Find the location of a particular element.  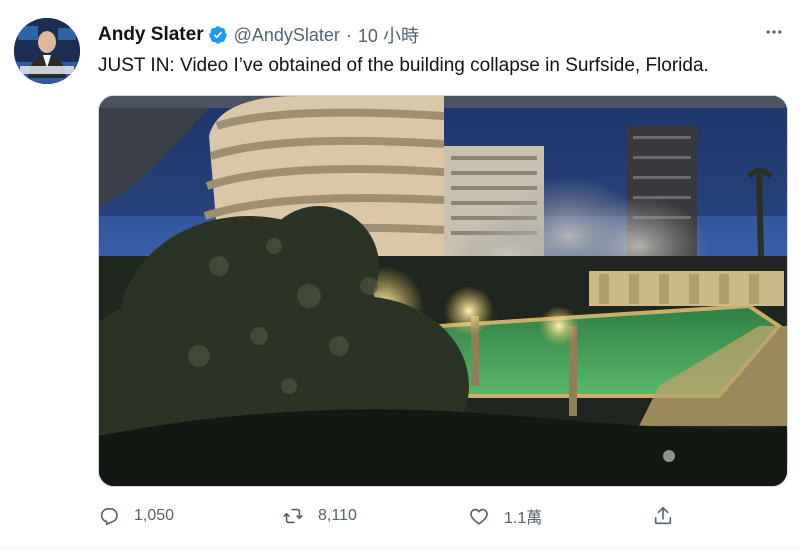

divider is located at coordinates (400, 548).